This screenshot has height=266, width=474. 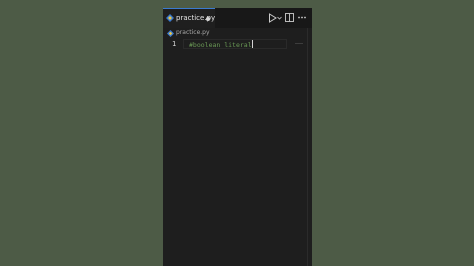 What do you see at coordinates (272, 18) in the screenshot?
I see `play-icon` at bounding box center [272, 18].